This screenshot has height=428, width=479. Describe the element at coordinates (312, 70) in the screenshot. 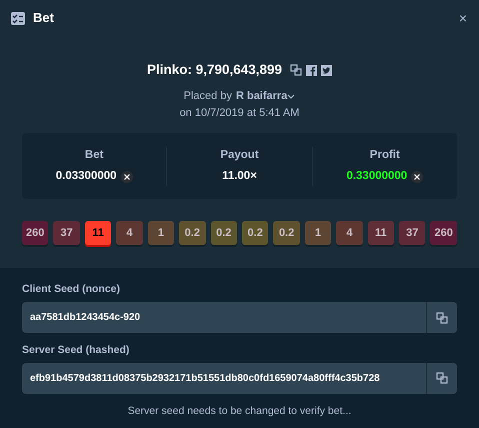

I see `facebook-icon` at that location.